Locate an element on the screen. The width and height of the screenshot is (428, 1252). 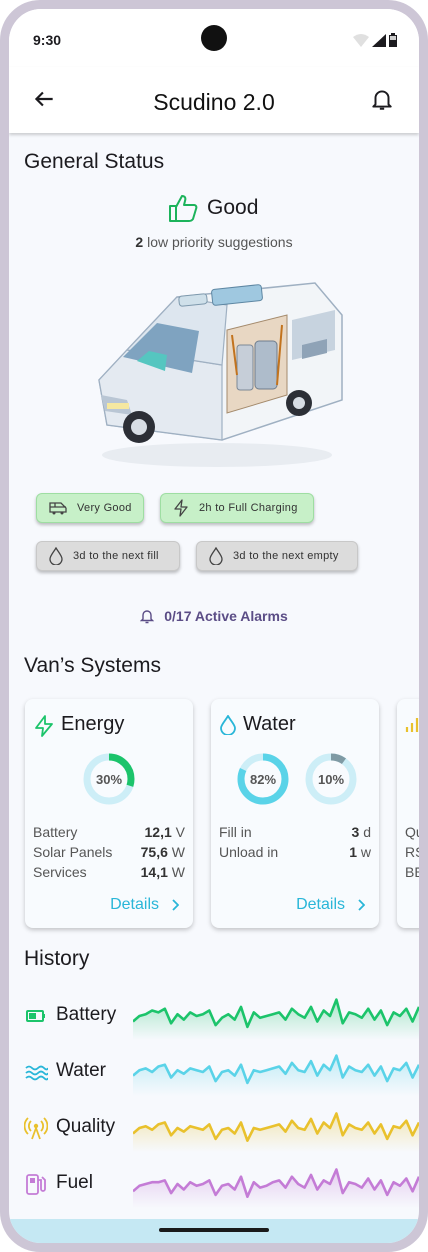
navigation-bar is located at coordinates (214, 1231).